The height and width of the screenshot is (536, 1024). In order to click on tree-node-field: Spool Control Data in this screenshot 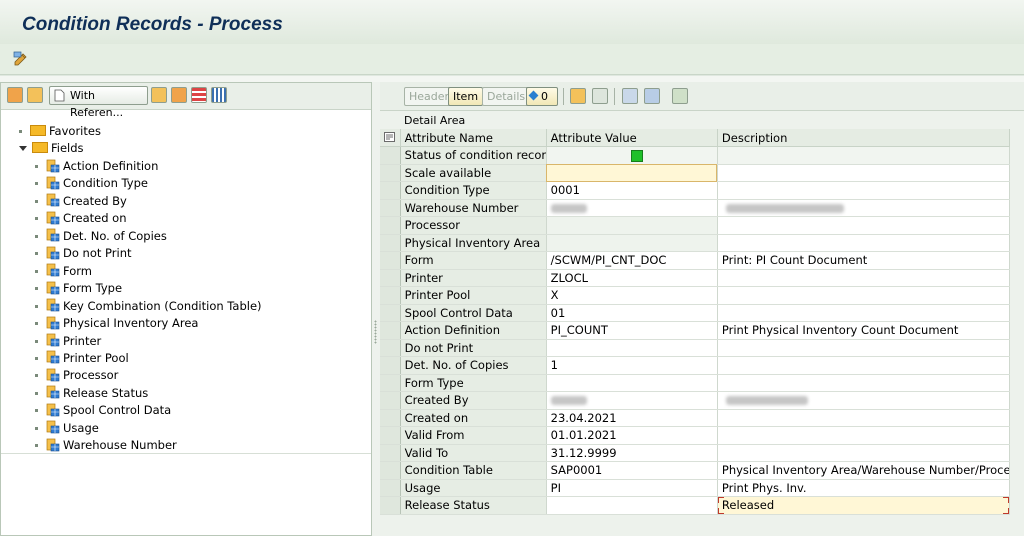, I will do `click(103, 410)`.